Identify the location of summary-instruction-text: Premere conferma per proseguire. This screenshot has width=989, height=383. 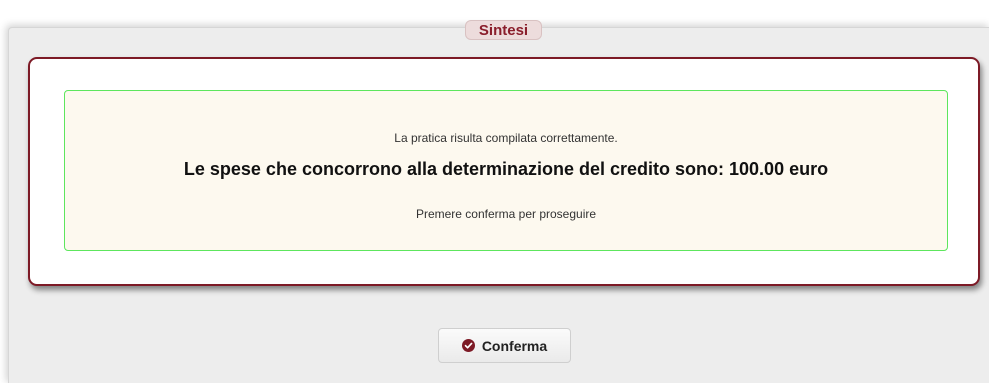
(506, 214).